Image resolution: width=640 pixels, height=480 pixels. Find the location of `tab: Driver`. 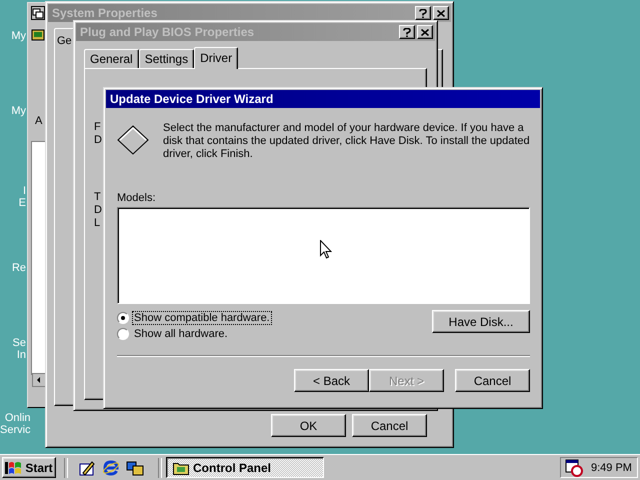

tab: Driver is located at coordinates (216, 58).